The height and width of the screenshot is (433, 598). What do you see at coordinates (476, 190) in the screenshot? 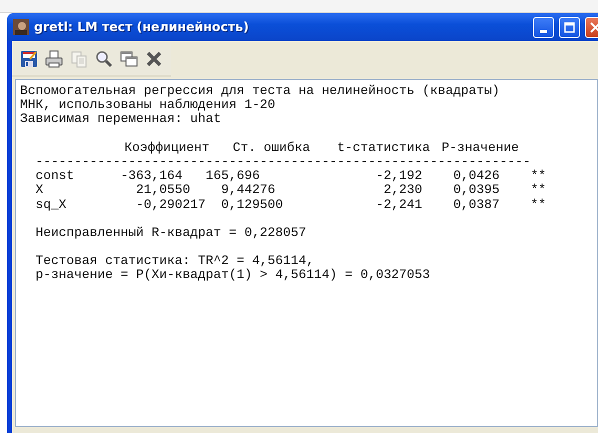
I see `table-cell: 0,0395` at bounding box center [476, 190].